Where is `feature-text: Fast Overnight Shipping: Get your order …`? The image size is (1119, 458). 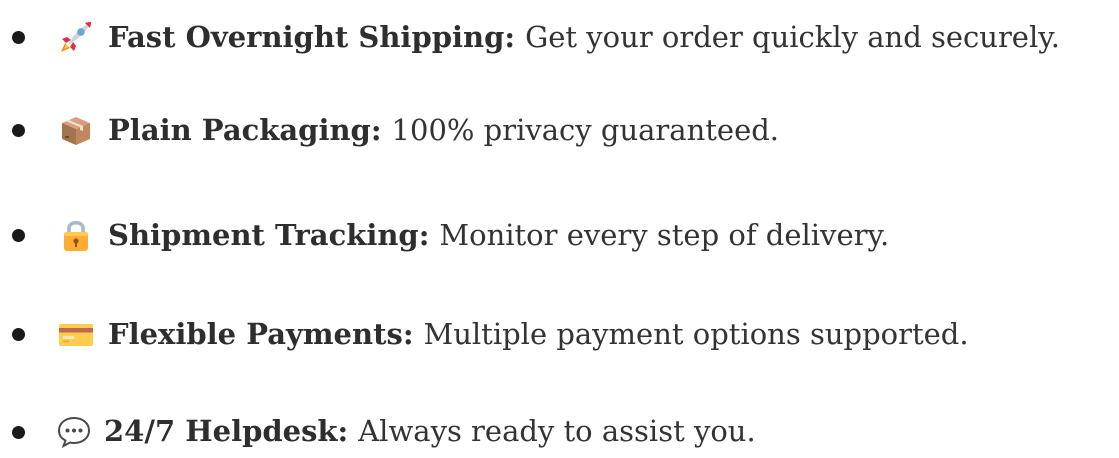
feature-text: Fast Overnight Shipping: Get your order … is located at coordinates (584, 37).